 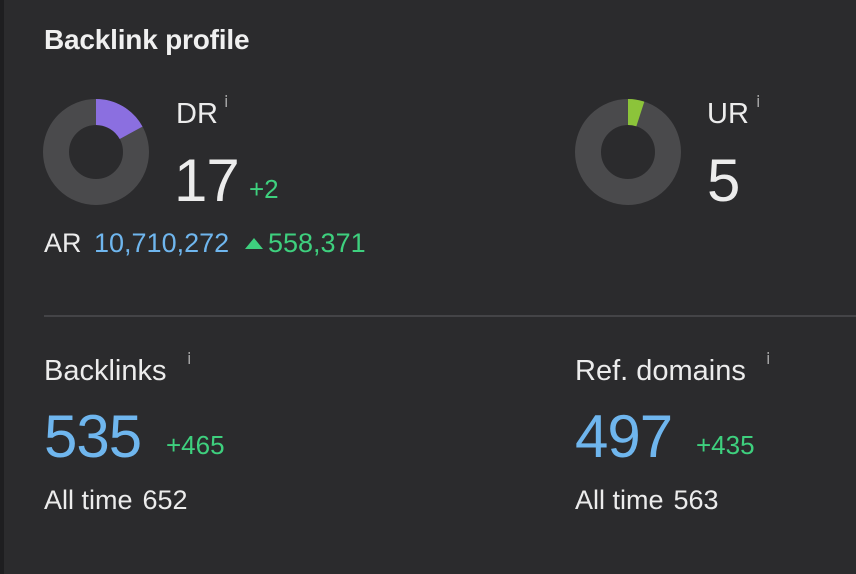 I want to click on ur-value: 5, so click(x=723, y=180).